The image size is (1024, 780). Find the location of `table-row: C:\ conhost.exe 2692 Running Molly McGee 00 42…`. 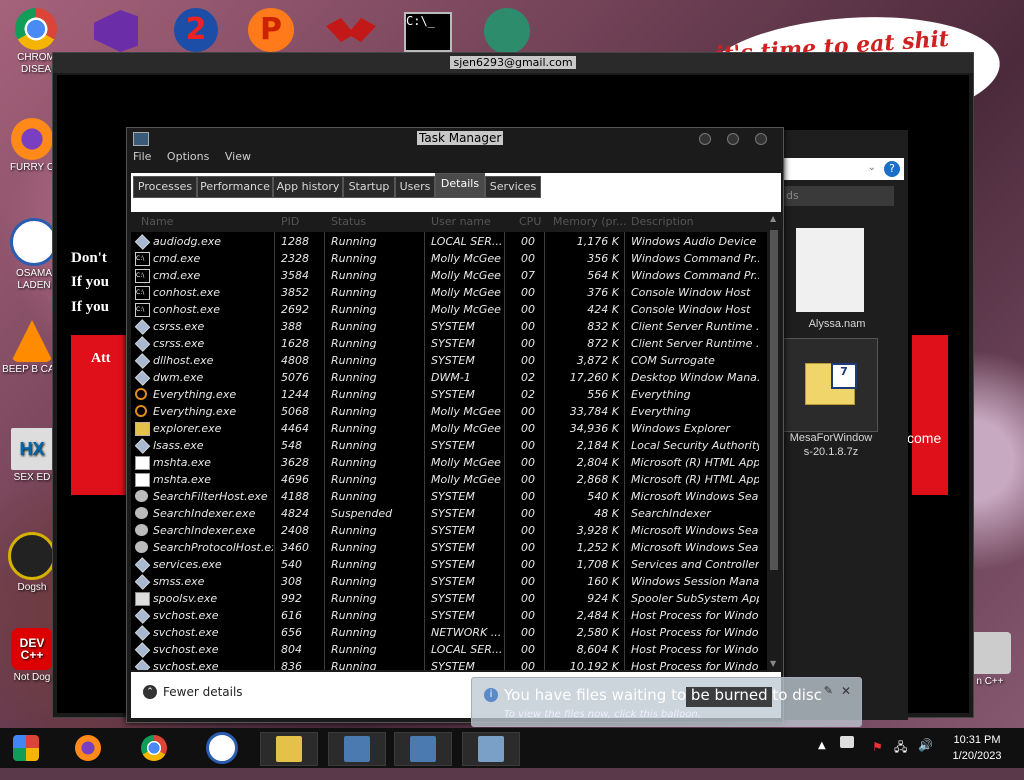

table-row: C:\ conhost.exe 2692 Running Molly McGee 00 42… is located at coordinates (449, 309).